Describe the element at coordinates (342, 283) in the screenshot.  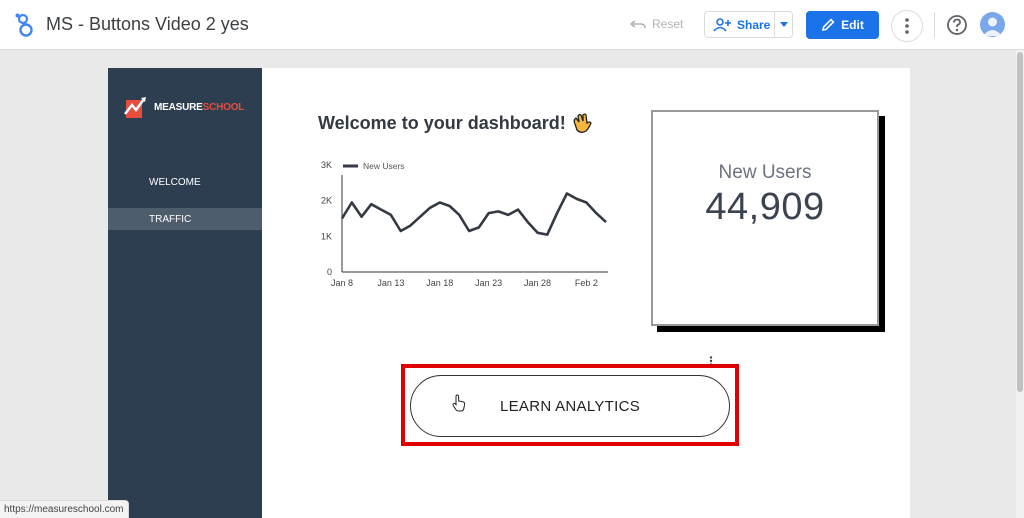
I see `x-tick-label: Jan 8` at that location.